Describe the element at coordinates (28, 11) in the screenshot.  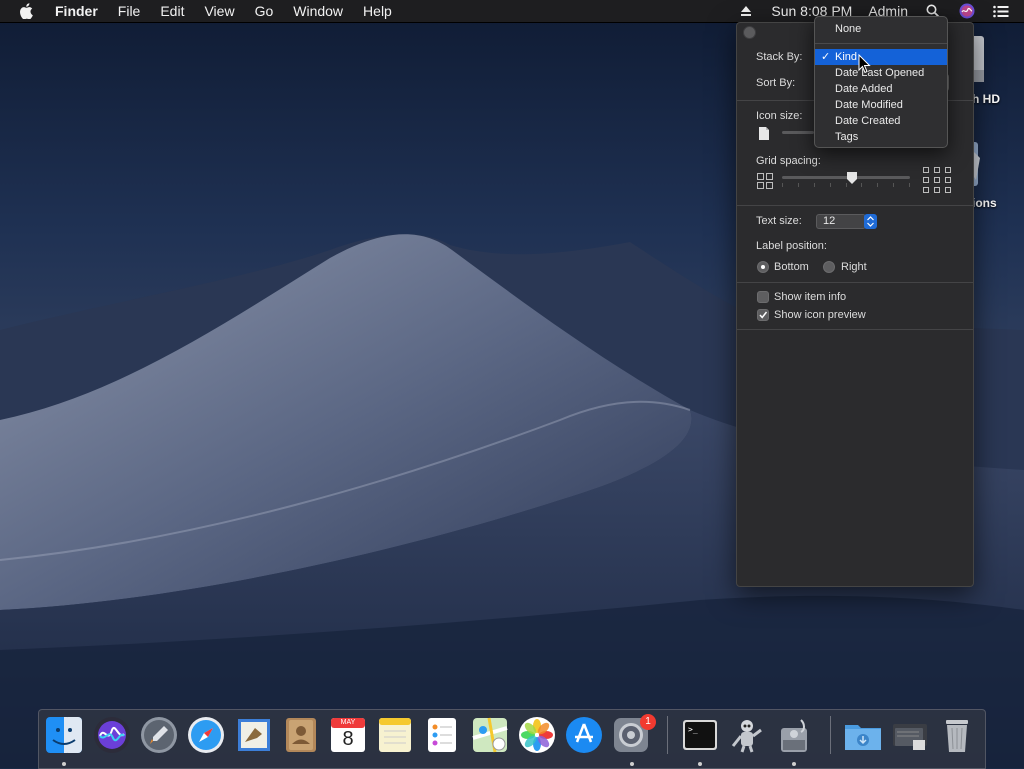
I see `apple-menu-icon` at that location.